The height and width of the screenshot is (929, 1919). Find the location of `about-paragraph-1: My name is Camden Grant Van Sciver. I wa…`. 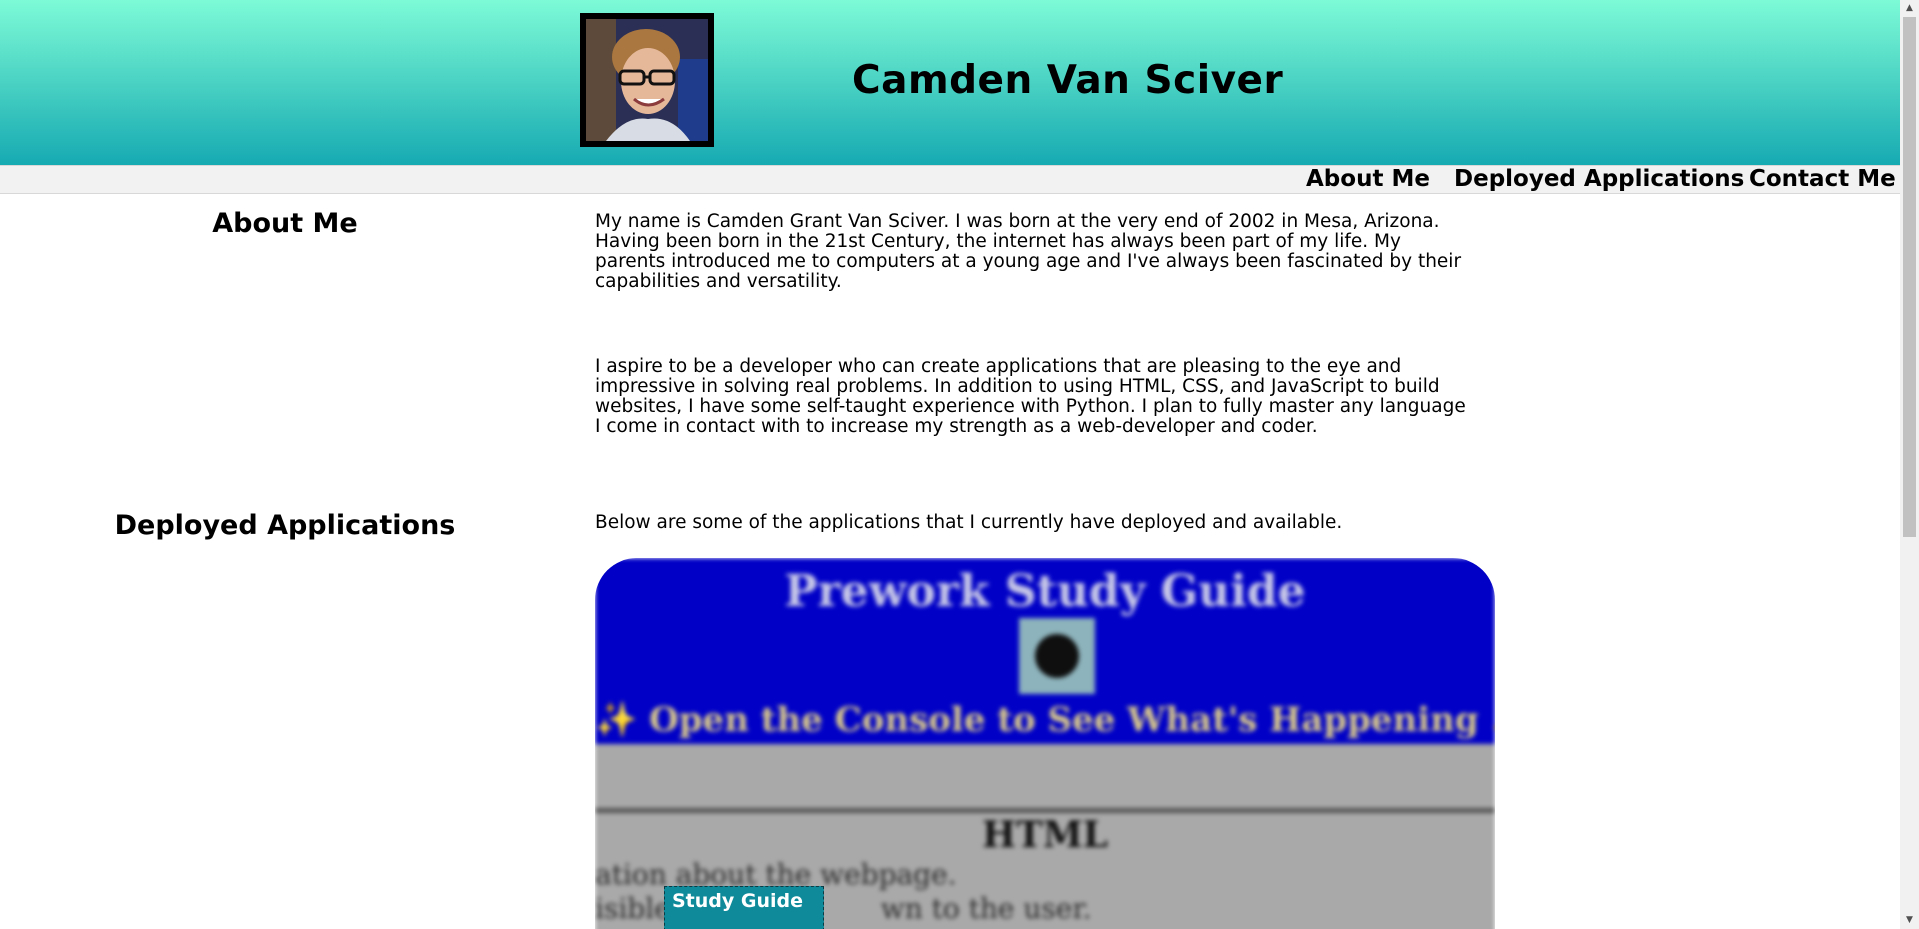

about-paragraph-1: My name is Camden Grant Van Sciver. I wa… is located at coordinates (1028, 251).